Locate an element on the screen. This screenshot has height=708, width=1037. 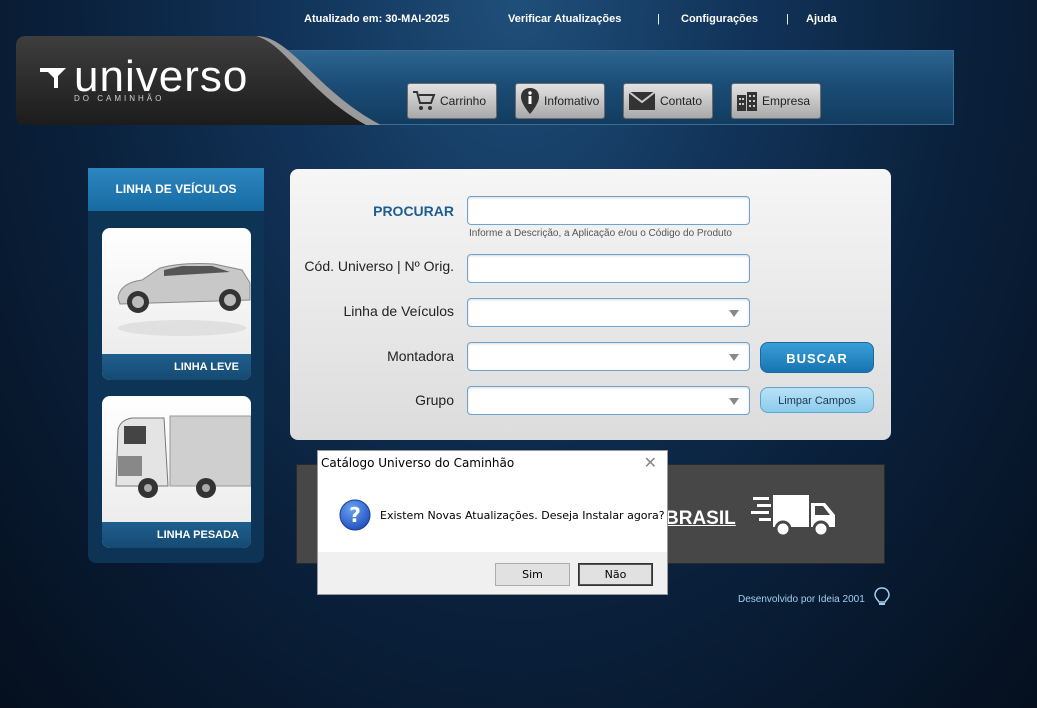
maker-select is located at coordinates (608, 356).